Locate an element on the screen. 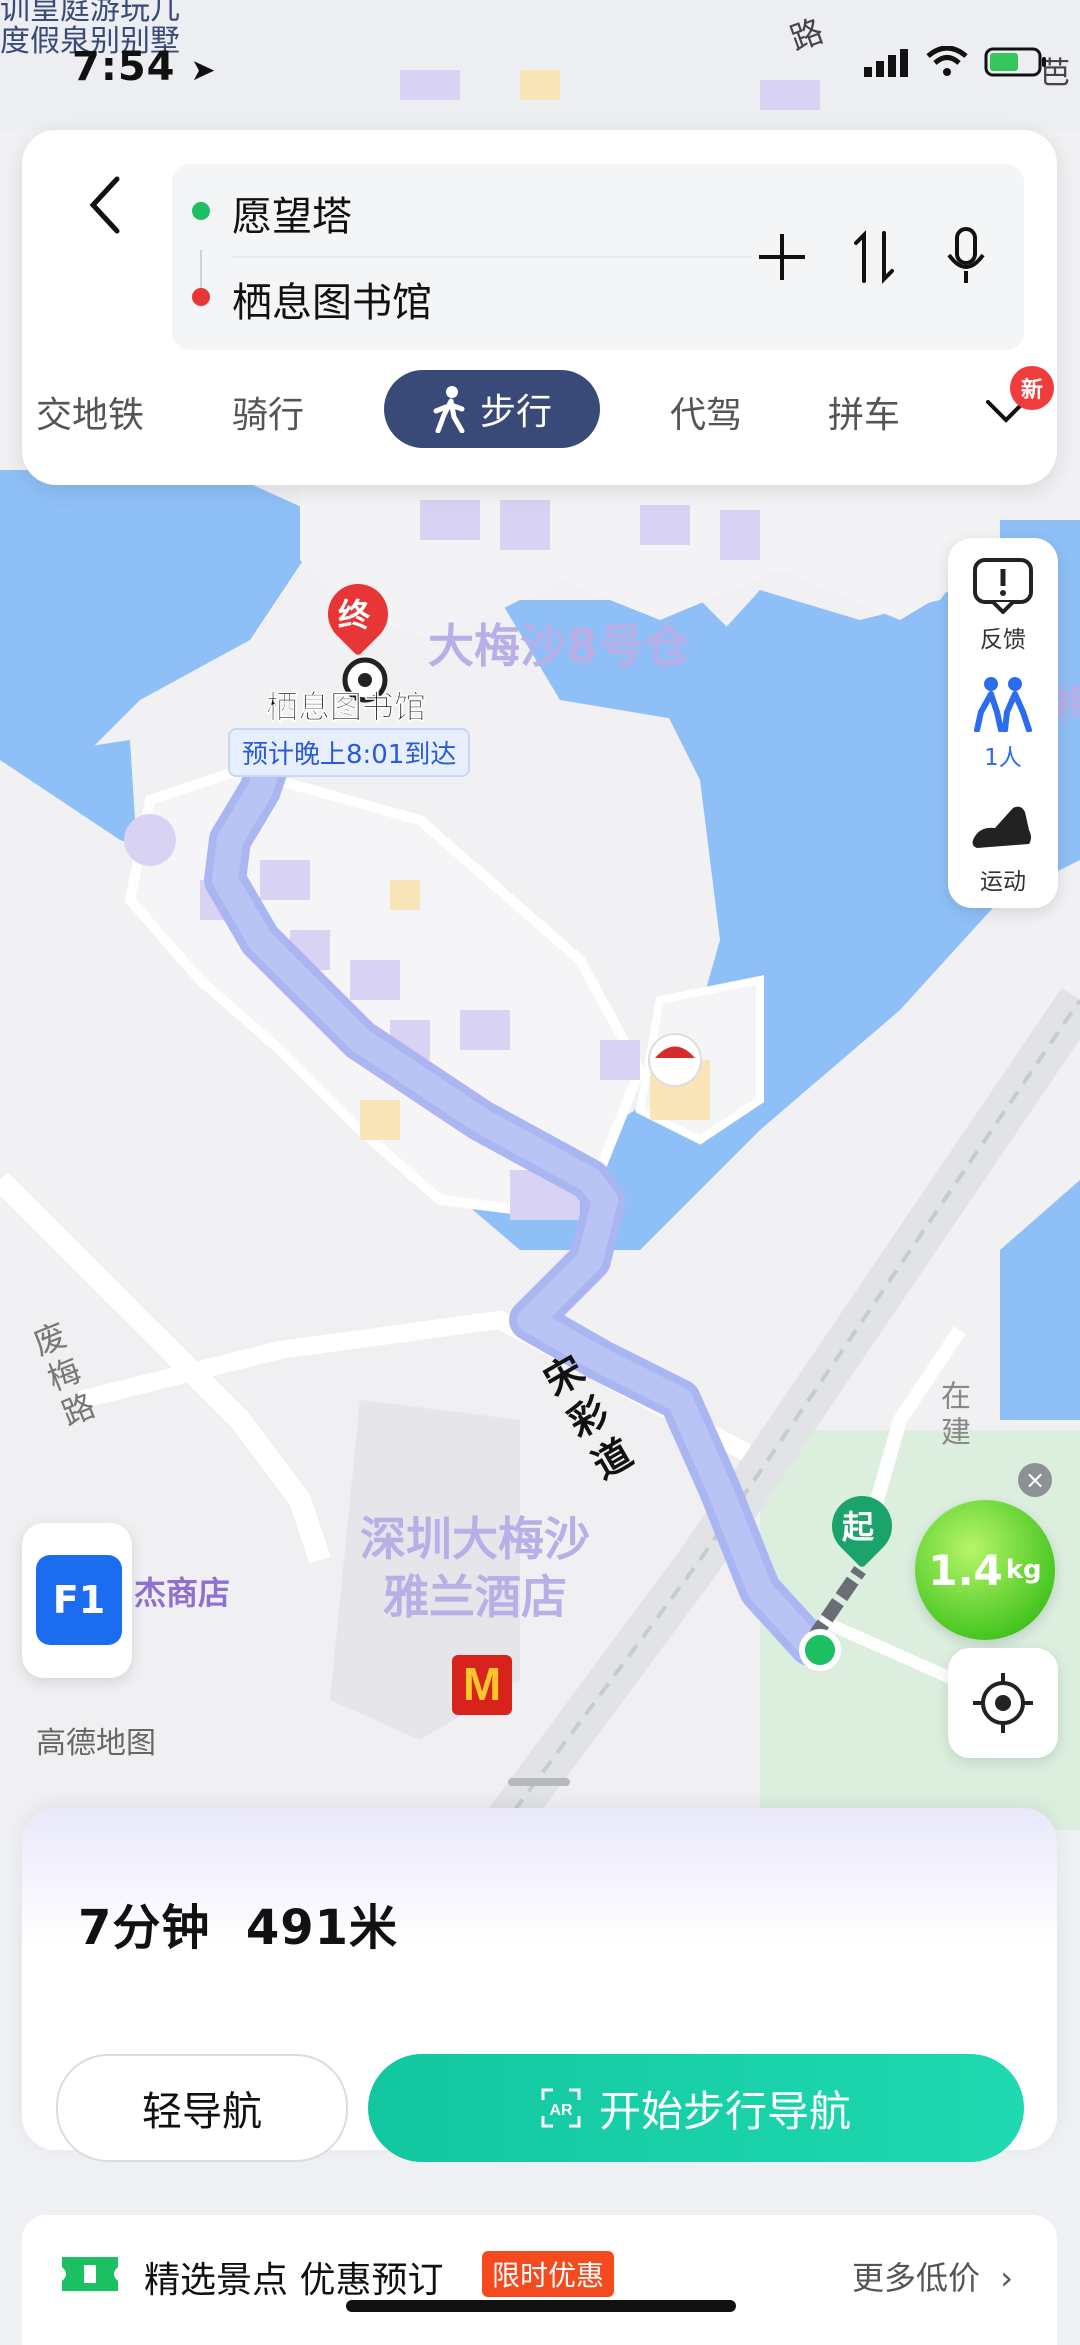  svg-text: AR is located at coordinates (561, 2110).